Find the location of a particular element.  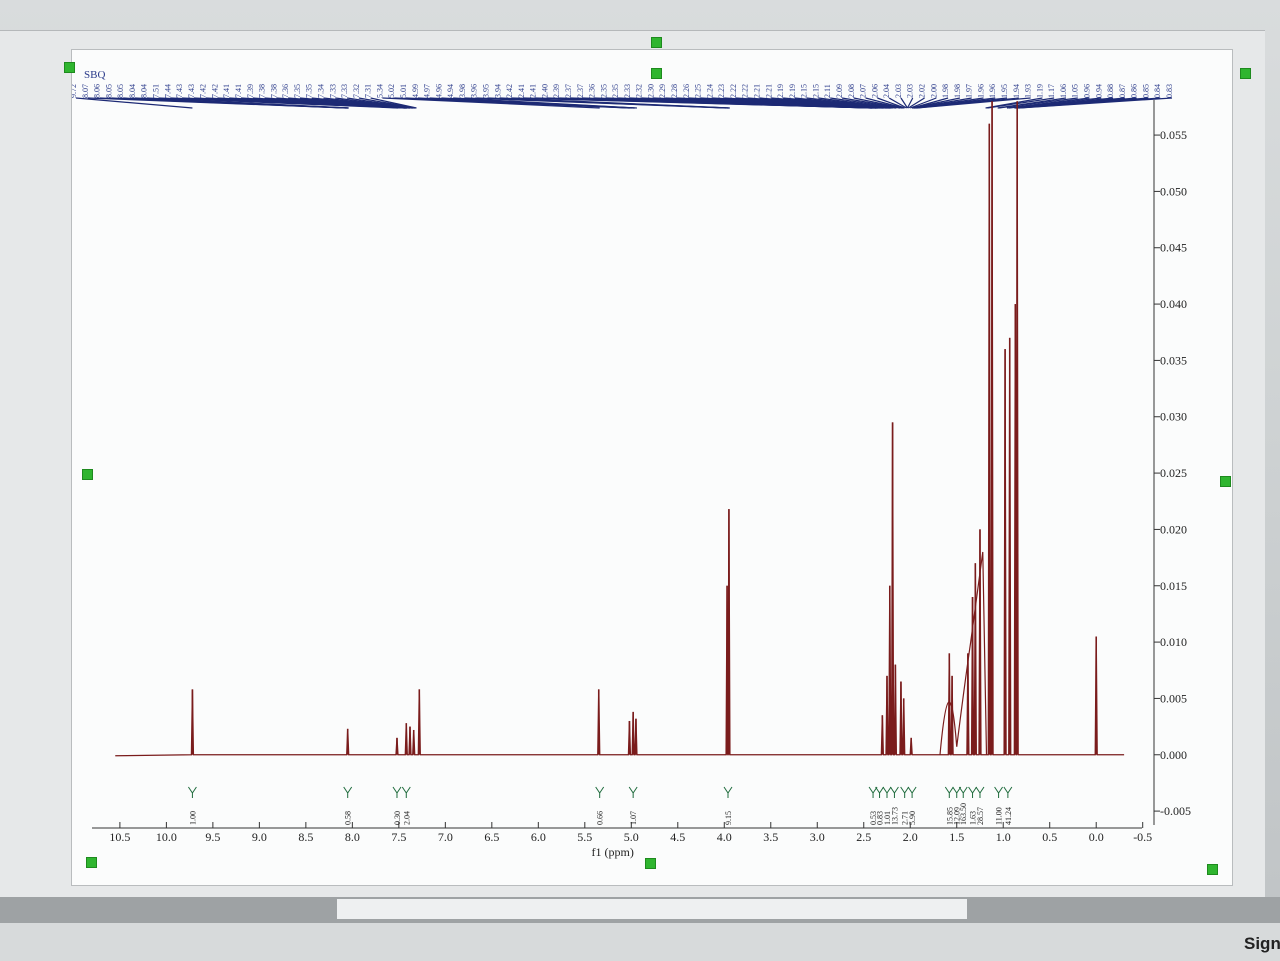

resize-handle-bottom is located at coordinates (650, 863).